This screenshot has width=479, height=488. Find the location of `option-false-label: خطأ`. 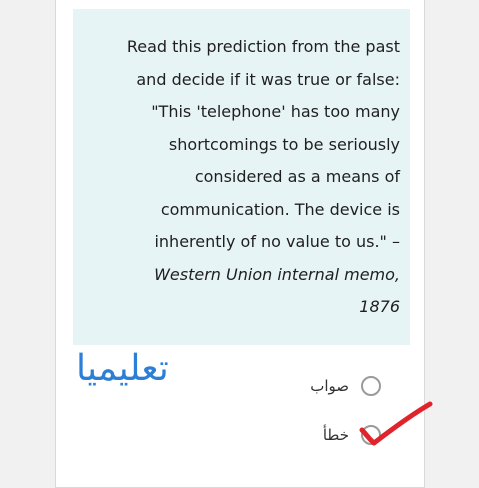

option-false-label: خطأ is located at coordinates (335, 435).